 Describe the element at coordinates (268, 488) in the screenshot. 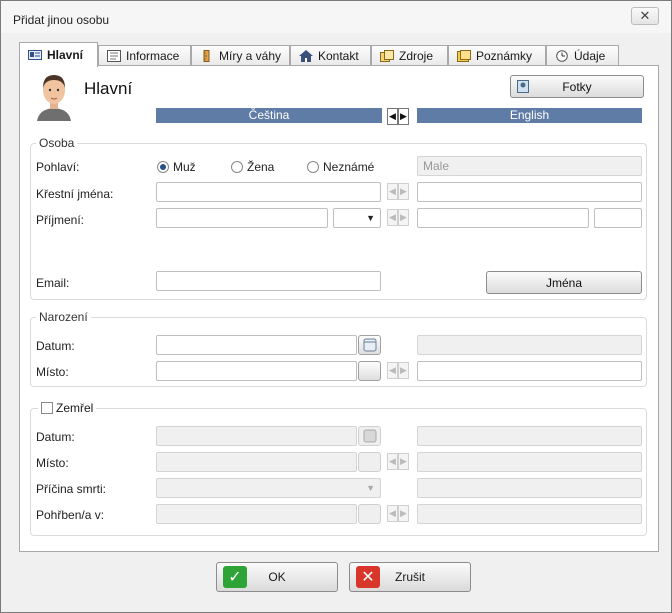

I see `death-cause-select: ▼` at that location.